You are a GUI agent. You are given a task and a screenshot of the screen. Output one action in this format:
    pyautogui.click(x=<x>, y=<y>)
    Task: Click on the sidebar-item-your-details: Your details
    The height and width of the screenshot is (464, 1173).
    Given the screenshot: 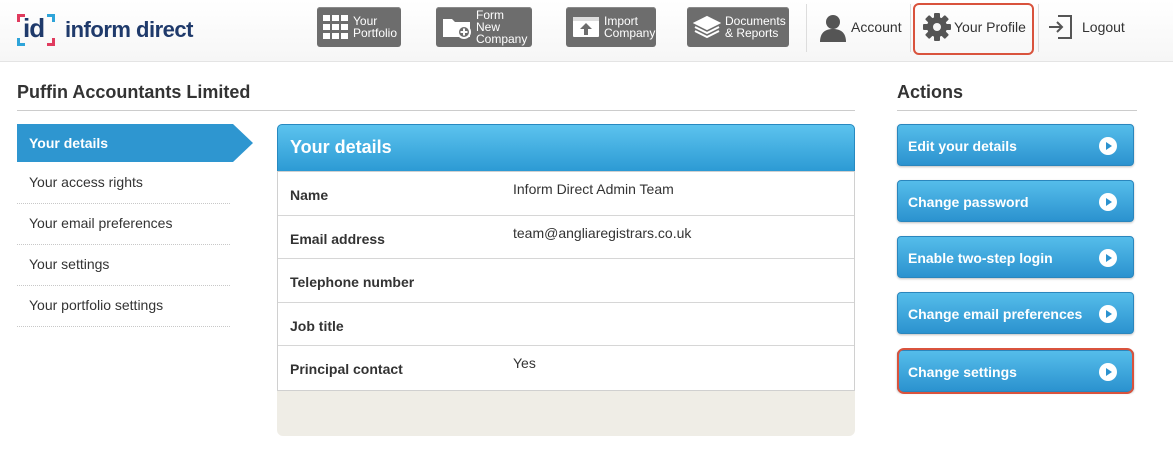 What is the action you would take?
    pyautogui.click(x=135, y=143)
    